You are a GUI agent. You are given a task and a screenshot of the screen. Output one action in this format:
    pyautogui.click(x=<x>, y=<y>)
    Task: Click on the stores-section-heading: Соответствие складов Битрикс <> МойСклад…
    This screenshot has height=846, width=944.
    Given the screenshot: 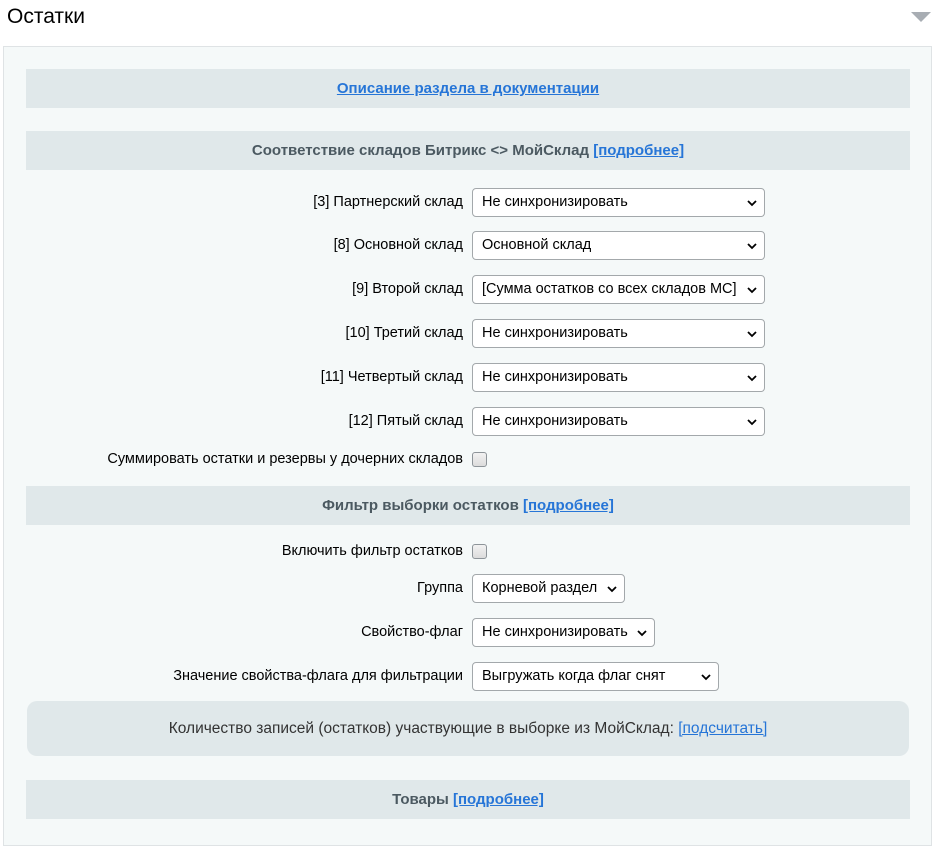 What is the action you would take?
    pyautogui.click(x=468, y=150)
    